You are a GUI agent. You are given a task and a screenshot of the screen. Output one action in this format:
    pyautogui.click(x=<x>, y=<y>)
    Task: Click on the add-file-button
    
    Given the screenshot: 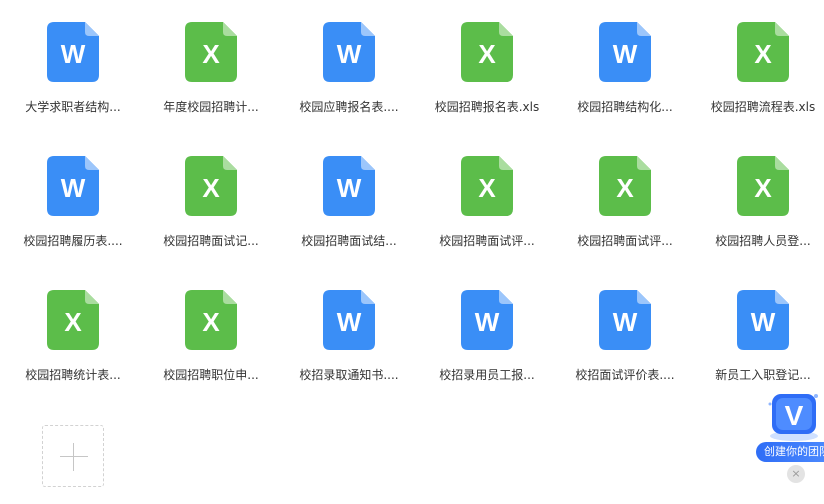 What is the action you would take?
    pyautogui.click(x=73, y=456)
    